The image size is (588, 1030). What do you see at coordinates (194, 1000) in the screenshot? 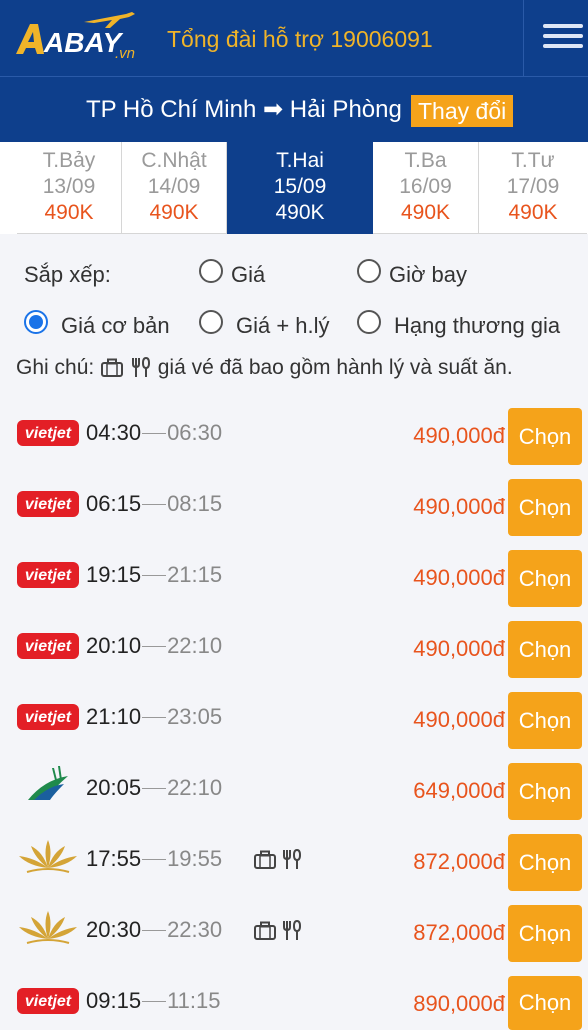
I see `arrival-time: 11:15` at bounding box center [194, 1000].